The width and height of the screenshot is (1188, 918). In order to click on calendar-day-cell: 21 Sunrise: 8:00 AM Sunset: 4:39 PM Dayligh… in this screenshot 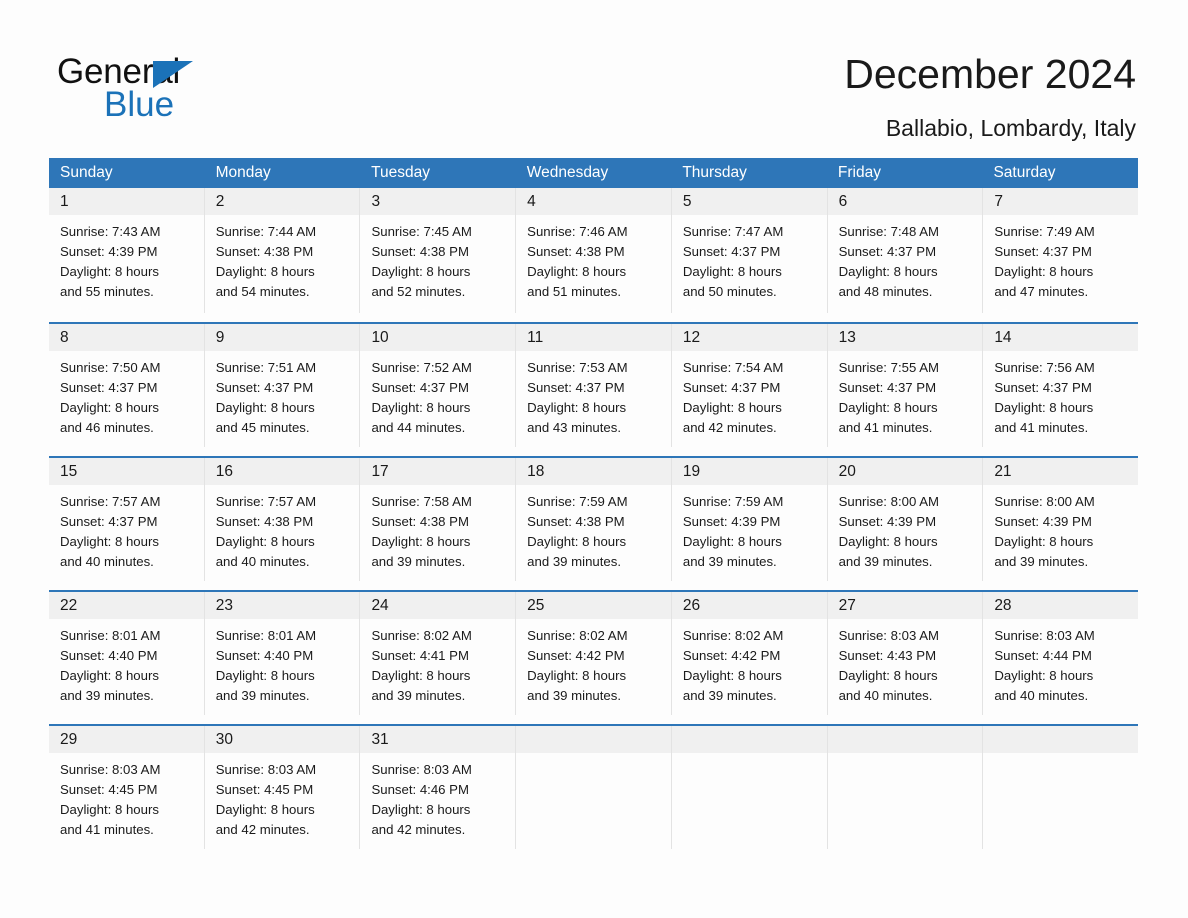, I will do `click(1061, 519)`.